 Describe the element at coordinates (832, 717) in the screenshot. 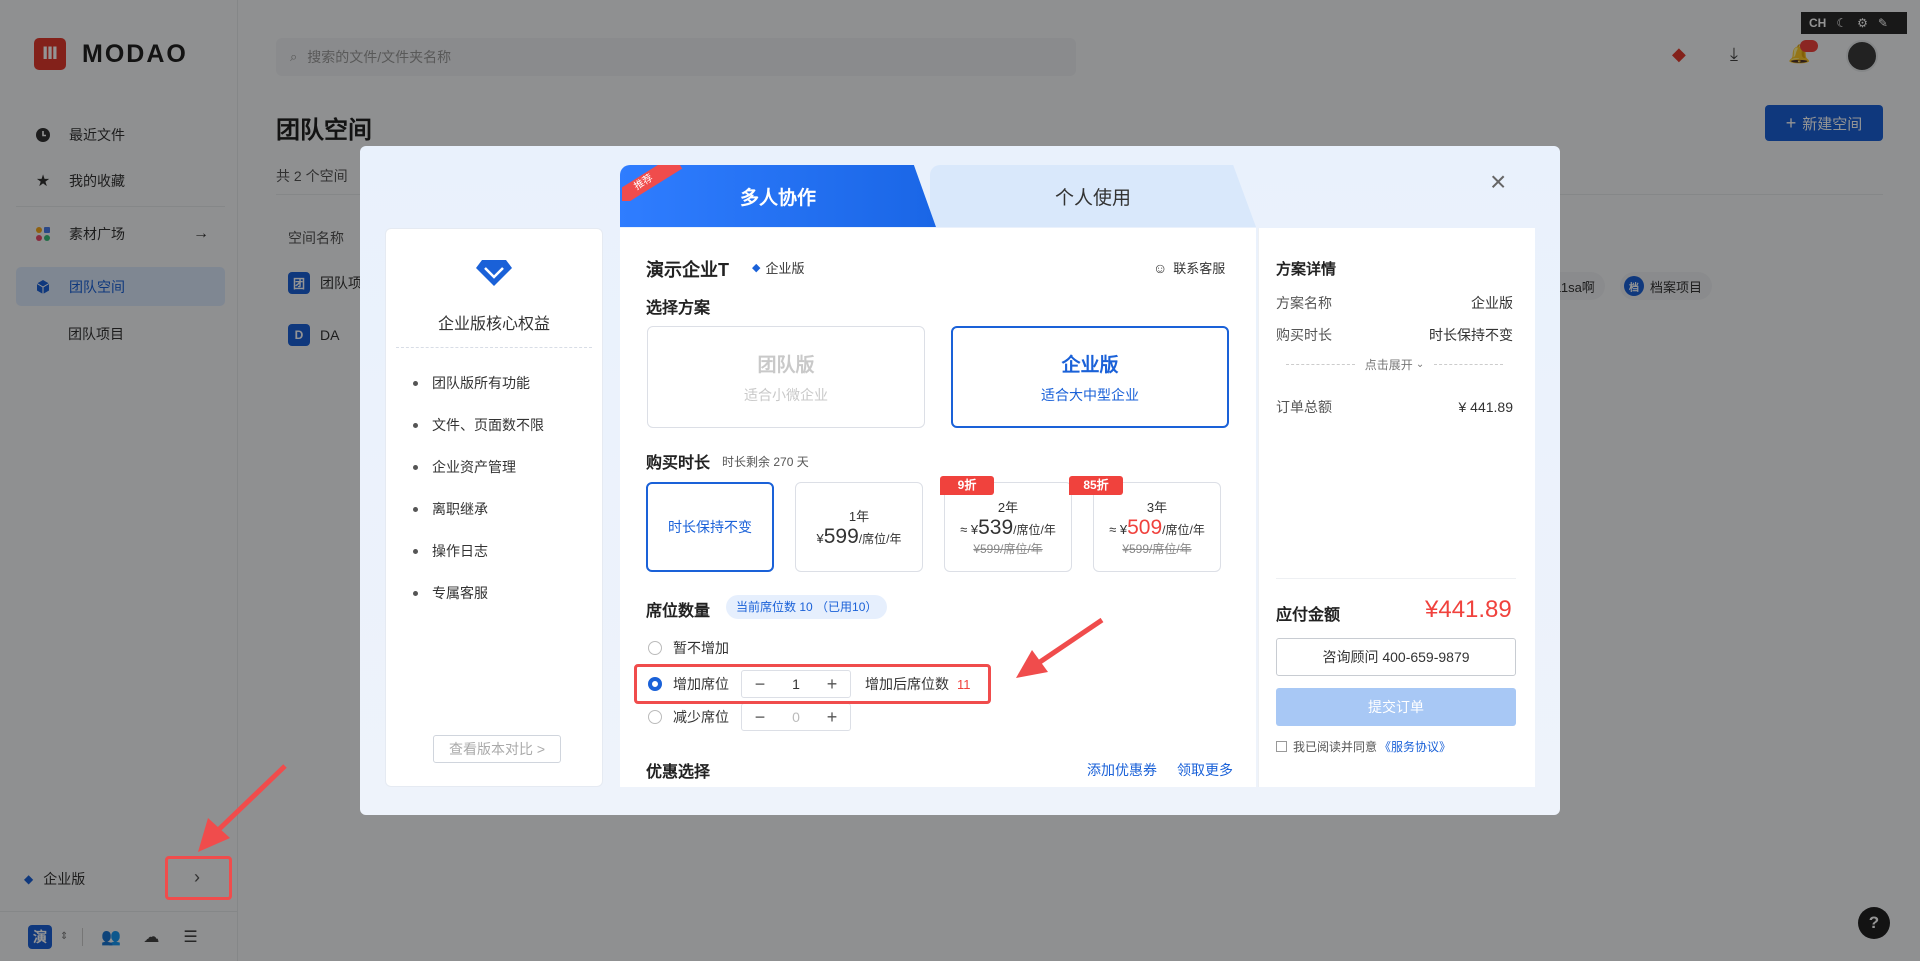

I see `plus-icon: +` at that location.